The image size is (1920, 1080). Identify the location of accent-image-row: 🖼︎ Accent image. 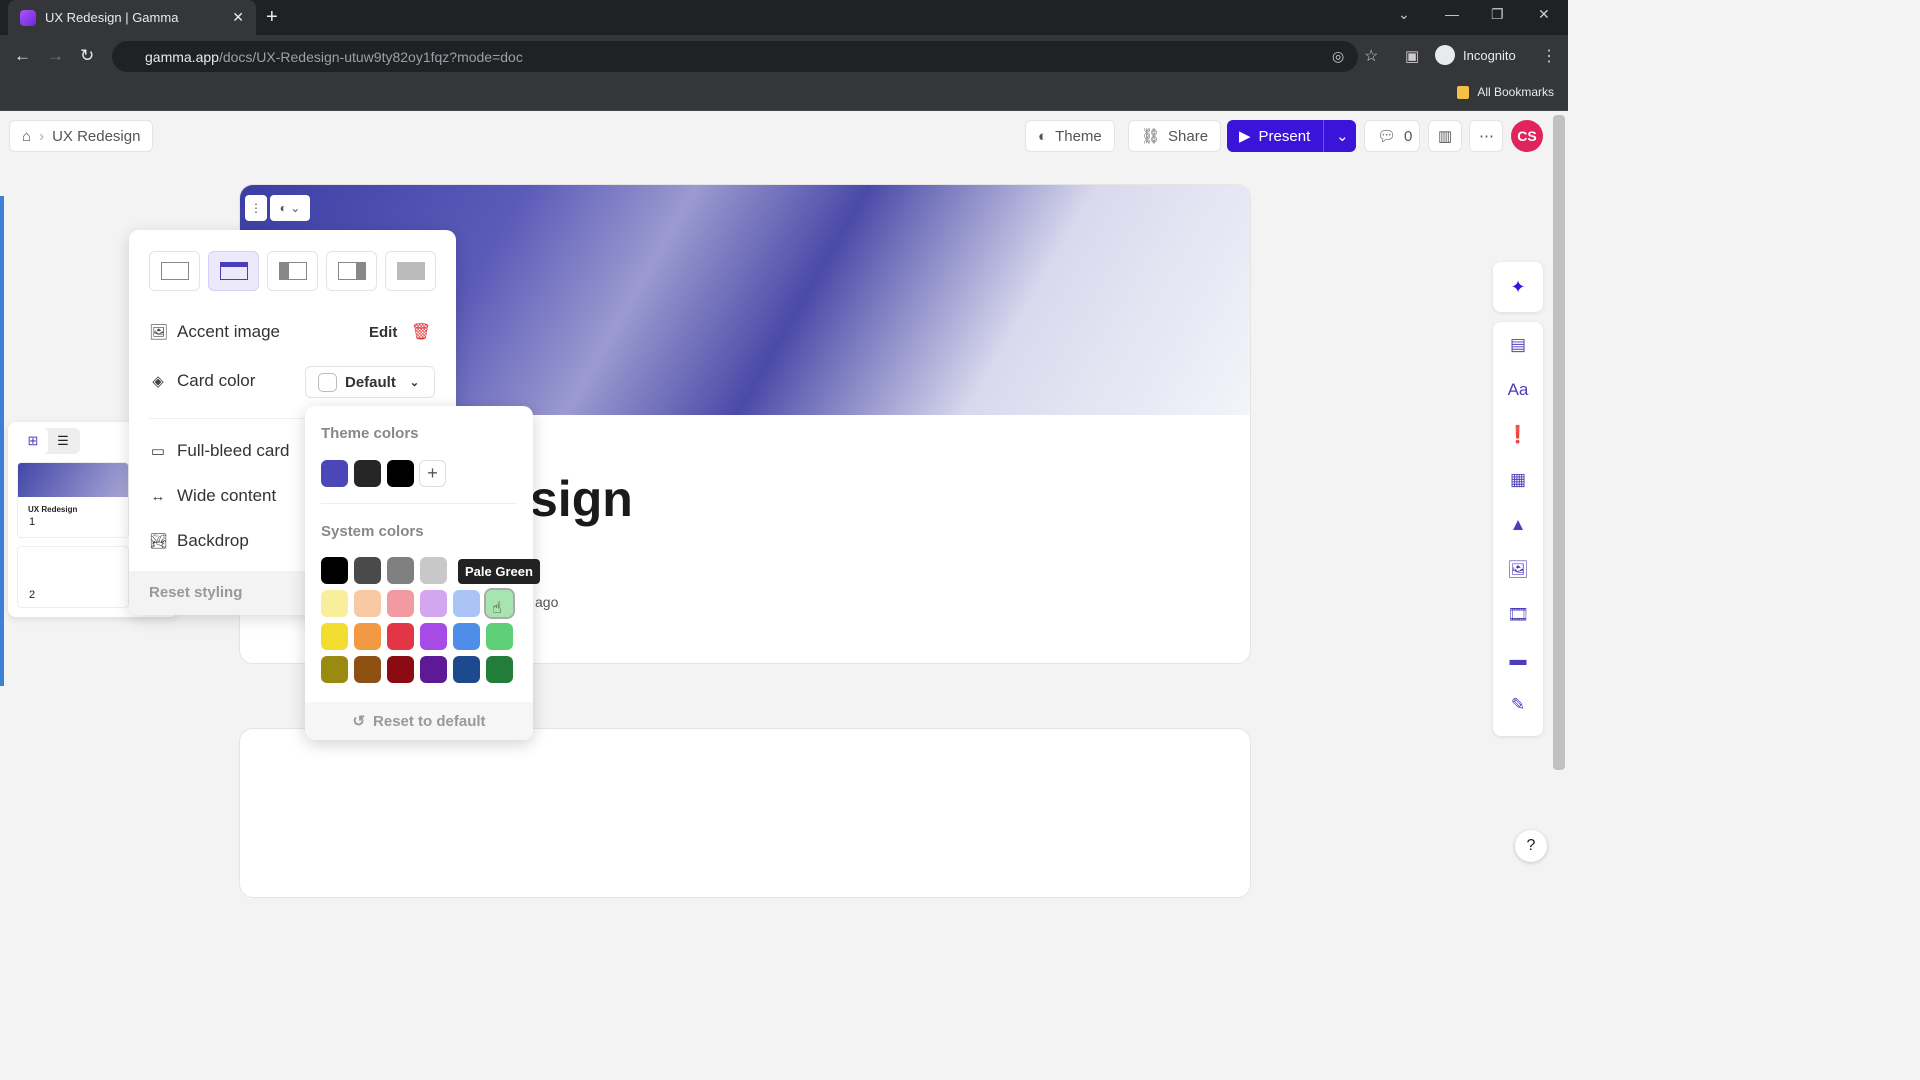
(214, 332).